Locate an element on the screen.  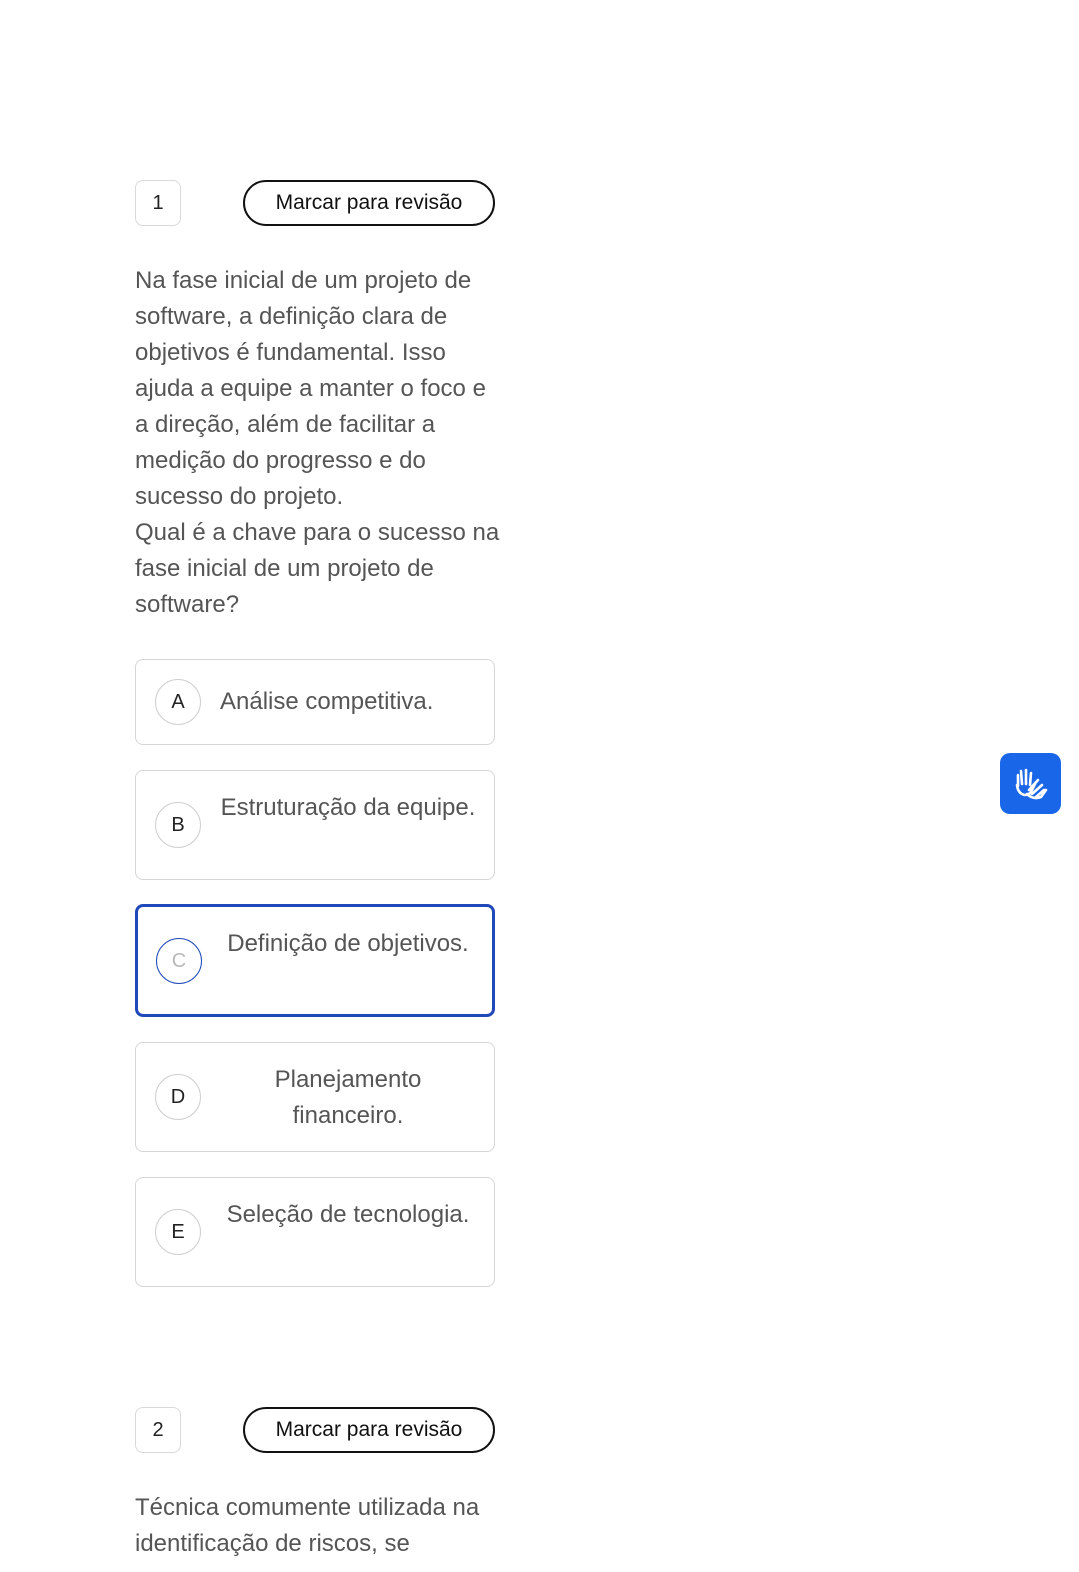
option-letter: C is located at coordinates (179, 961).